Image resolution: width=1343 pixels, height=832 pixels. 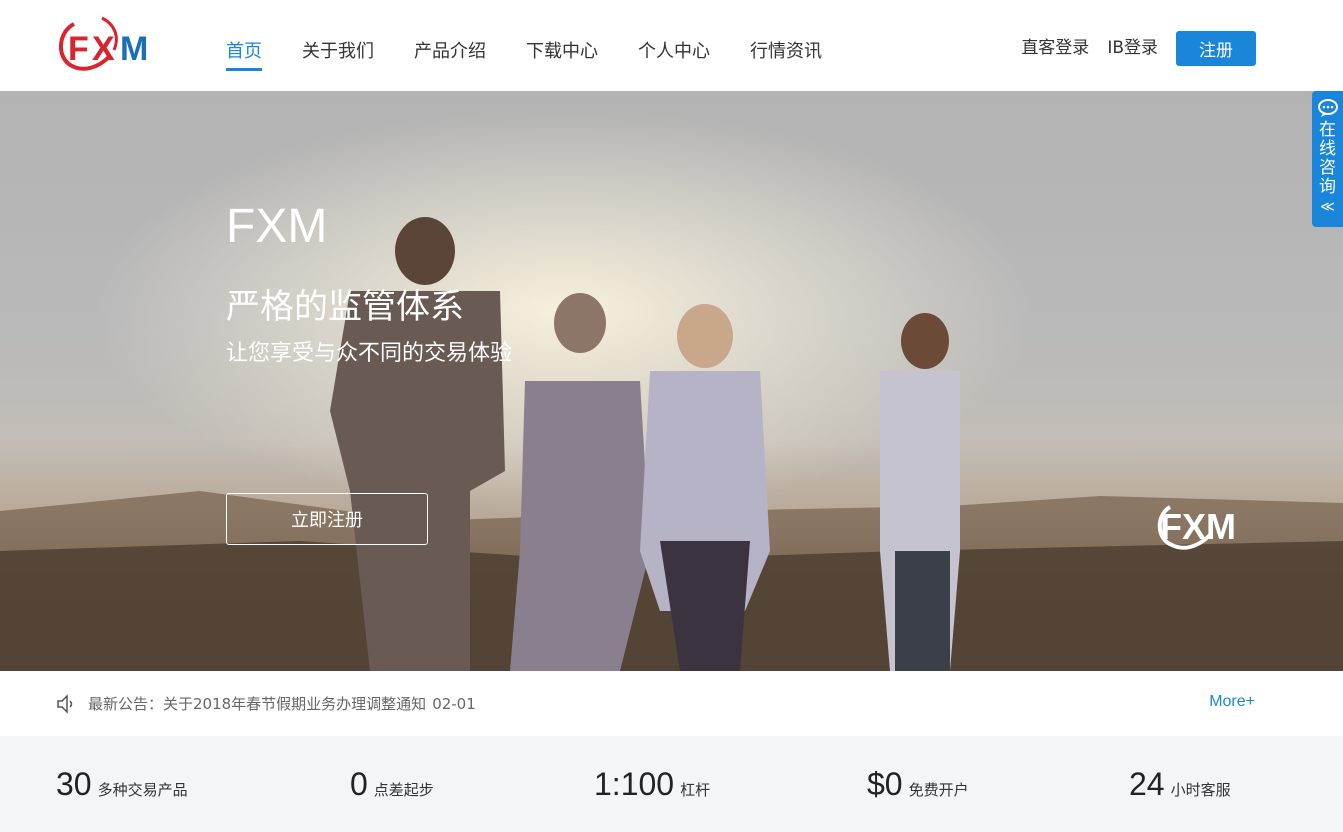 What do you see at coordinates (1216, 48) in the screenshot?
I see `register-button: 注册` at bounding box center [1216, 48].